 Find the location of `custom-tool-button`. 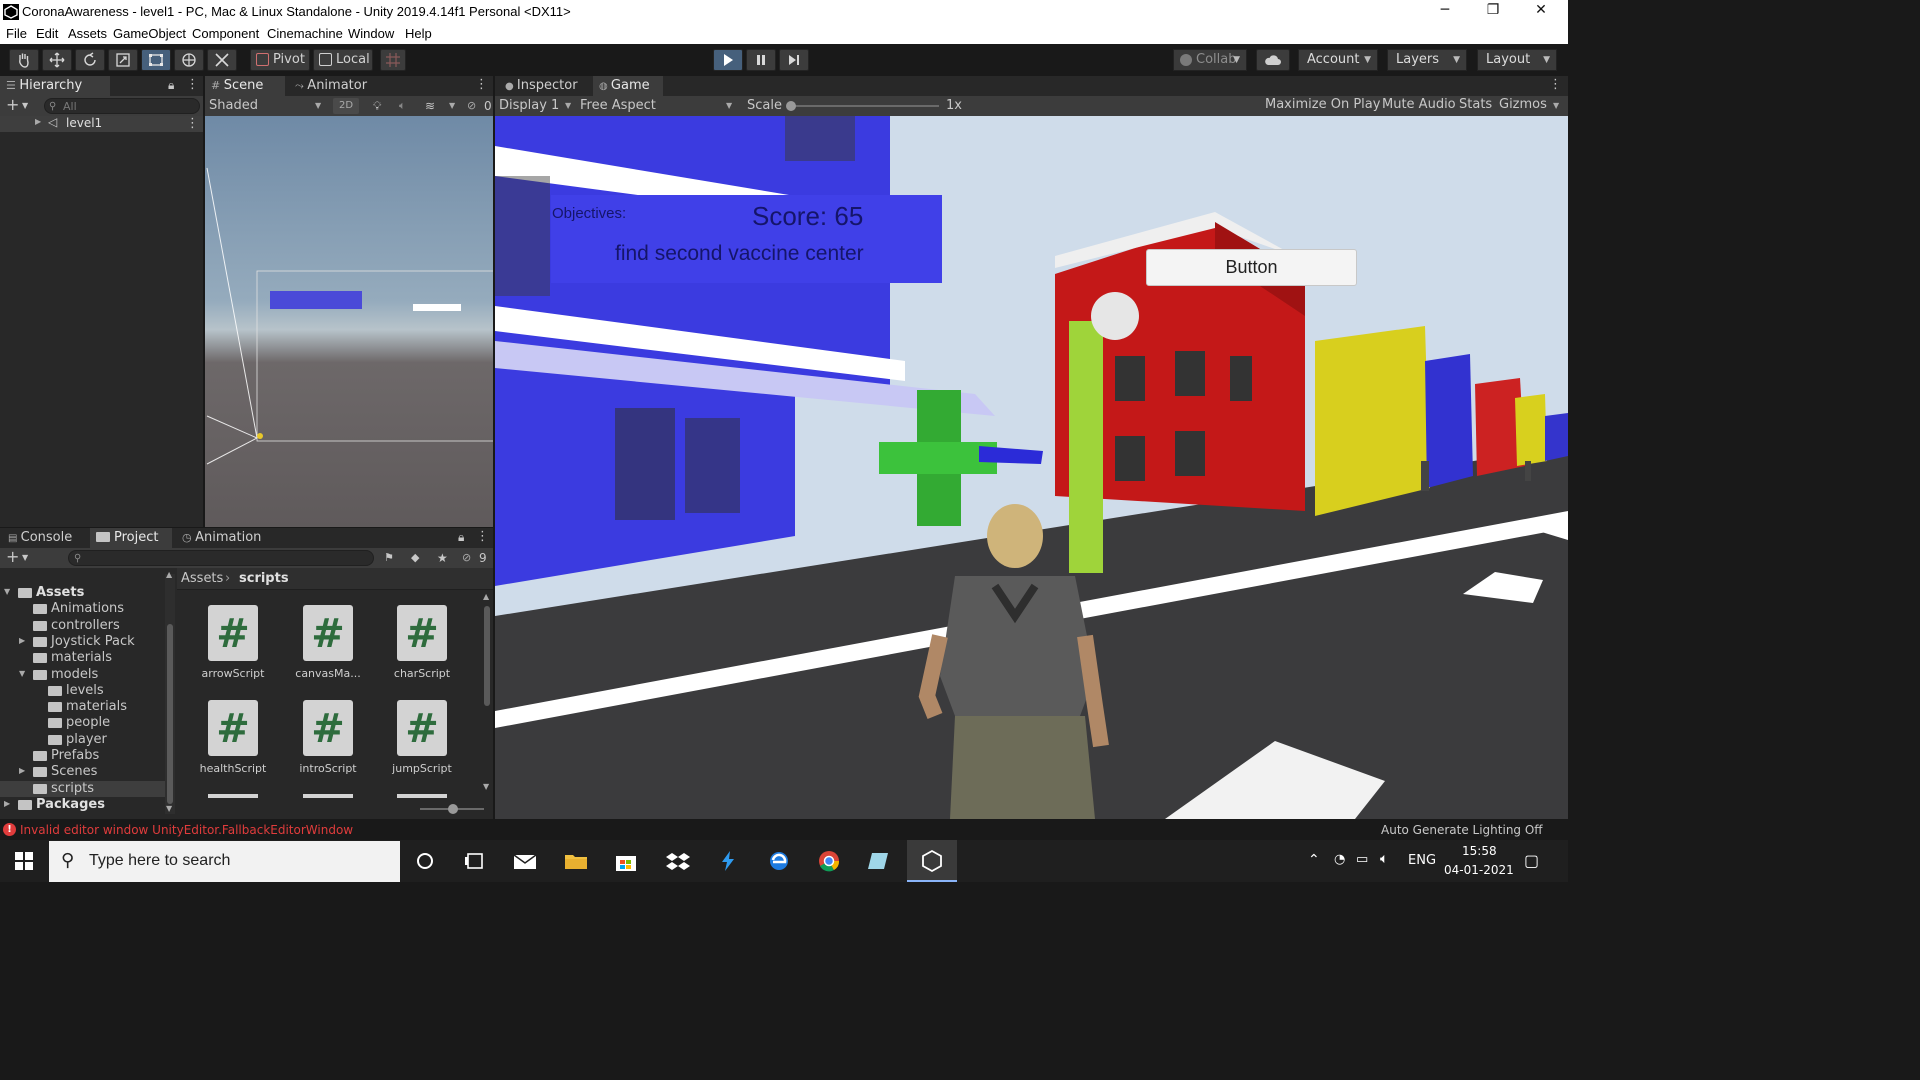

custom-tool-button is located at coordinates (222, 60).